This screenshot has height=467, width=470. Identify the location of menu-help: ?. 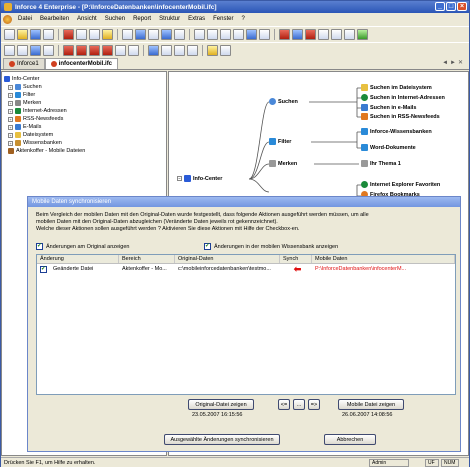
(242, 19).